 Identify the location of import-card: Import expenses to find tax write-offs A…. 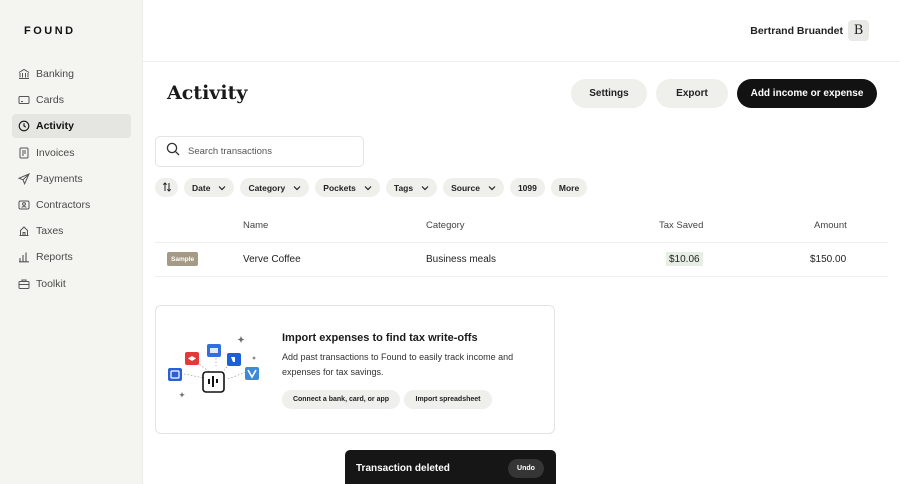
(355, 369).